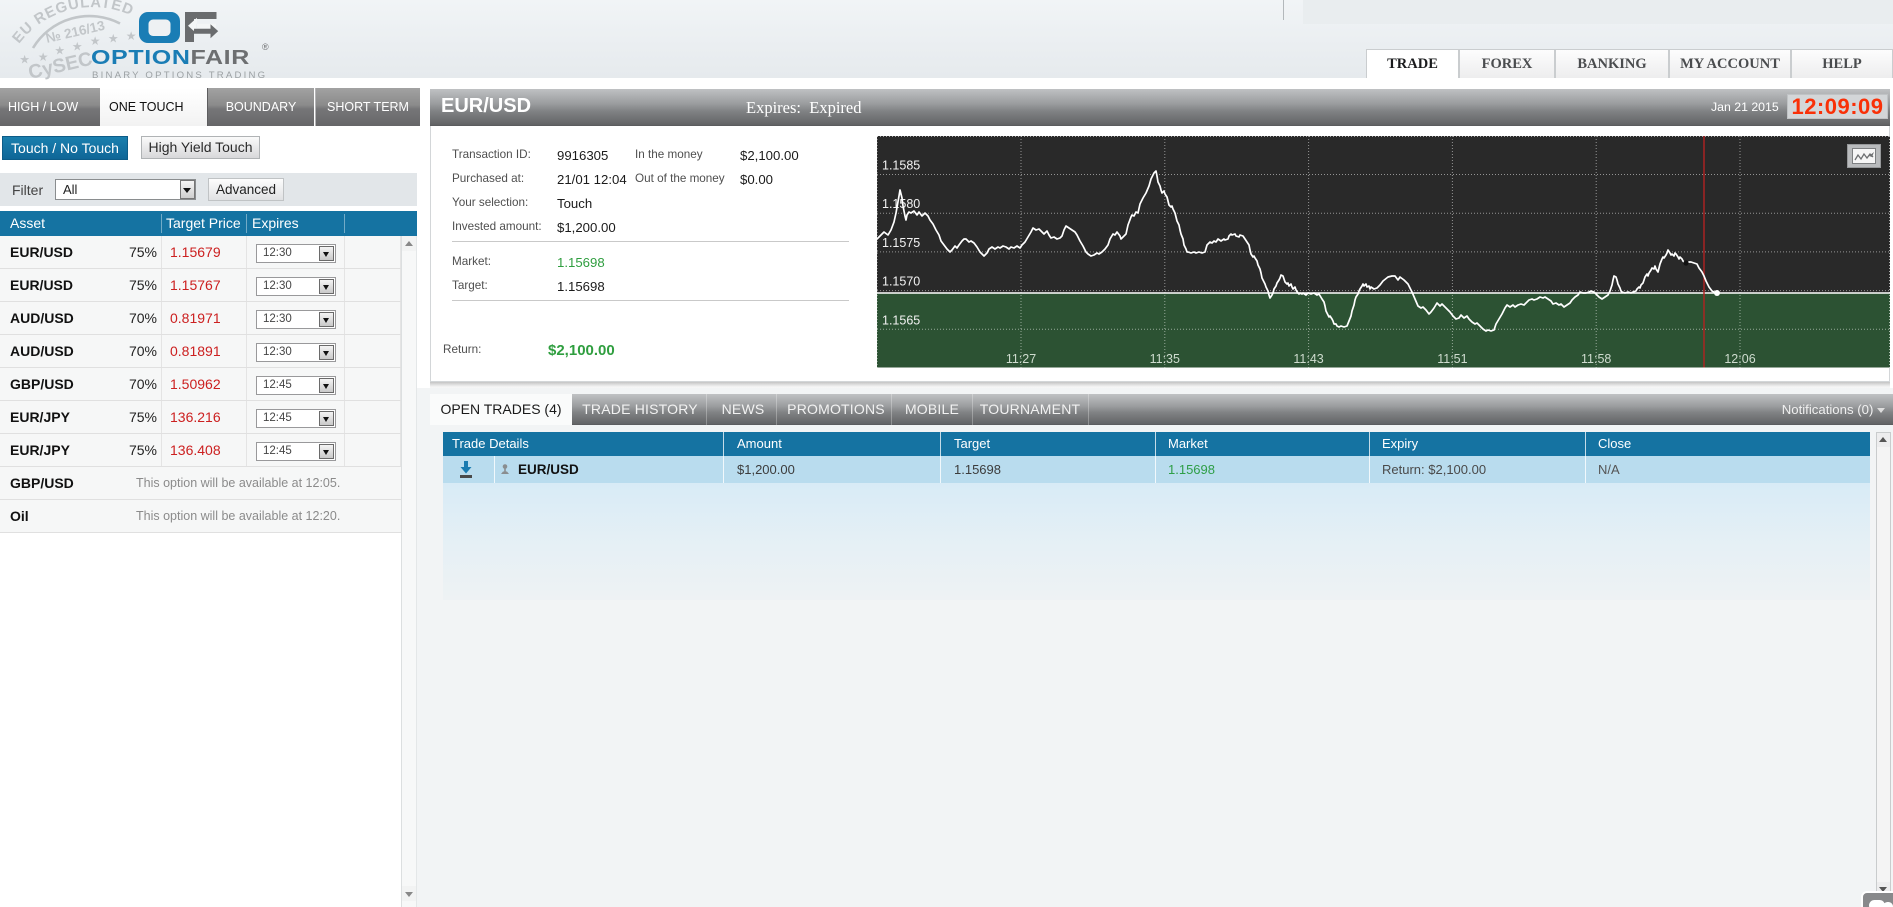  What do you see at coordinates (1165, 359) in the screenshot?
I see `svg-text: 11:35` at bounding box center [1165, 359].